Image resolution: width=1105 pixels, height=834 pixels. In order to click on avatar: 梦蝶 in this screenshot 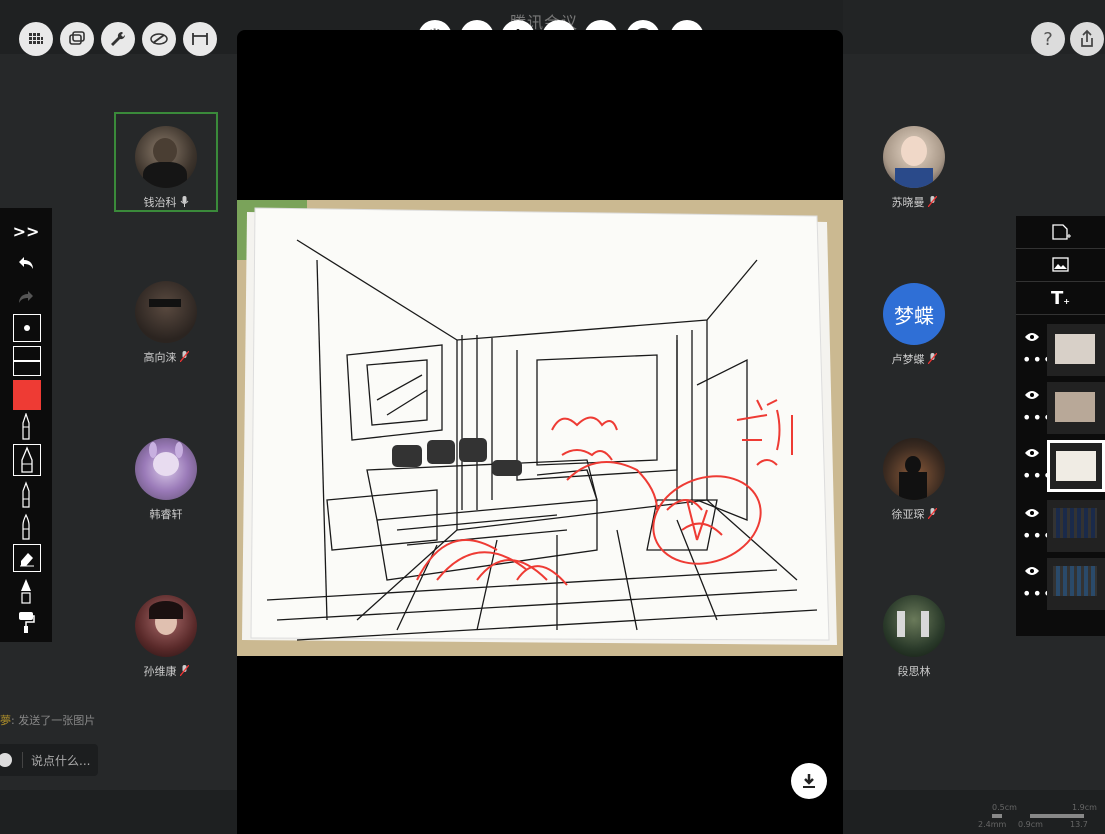, I will do `click(914, 314)`.